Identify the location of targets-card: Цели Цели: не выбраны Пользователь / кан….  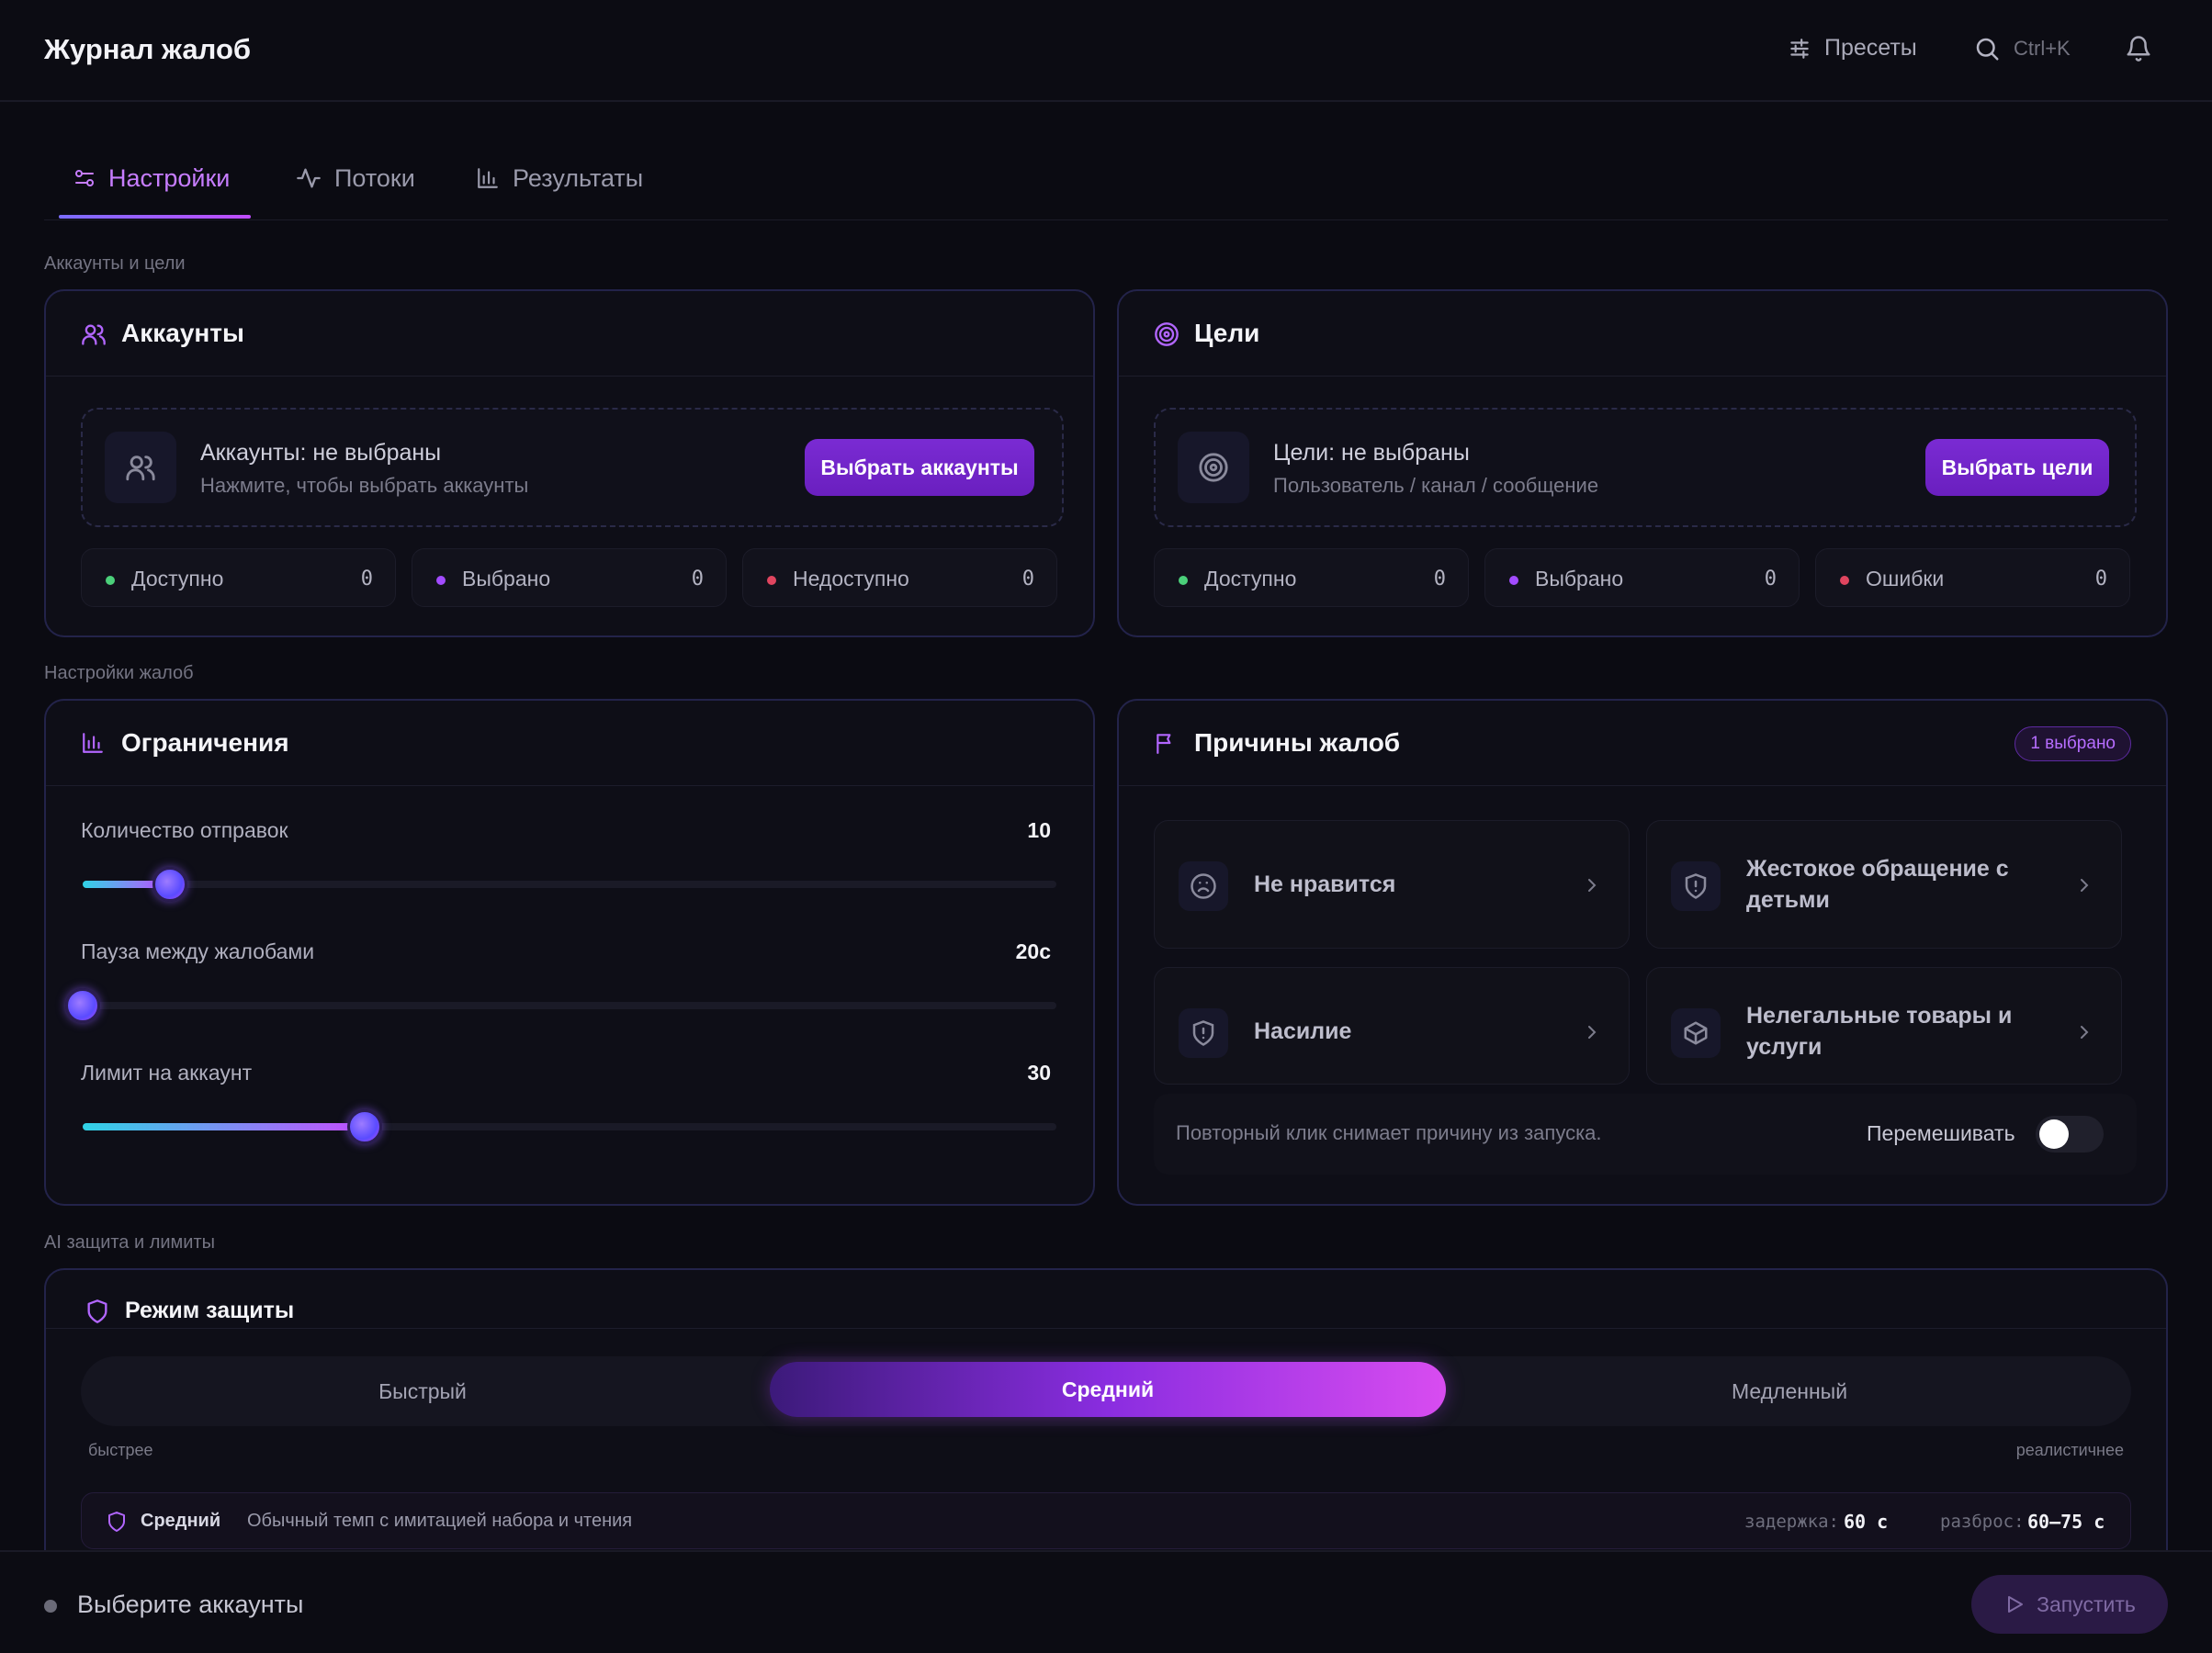
(1642, 463).